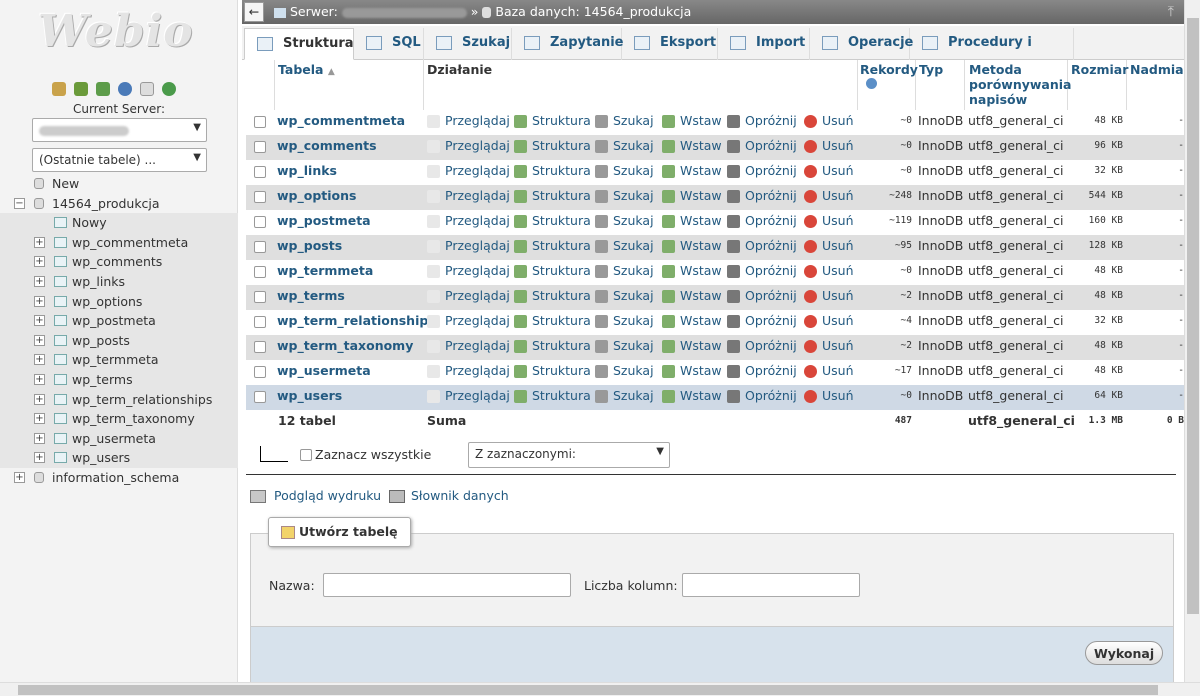 The image size is (1200, 696). I want to click on tab-4: Eksport, so click(670, 44).